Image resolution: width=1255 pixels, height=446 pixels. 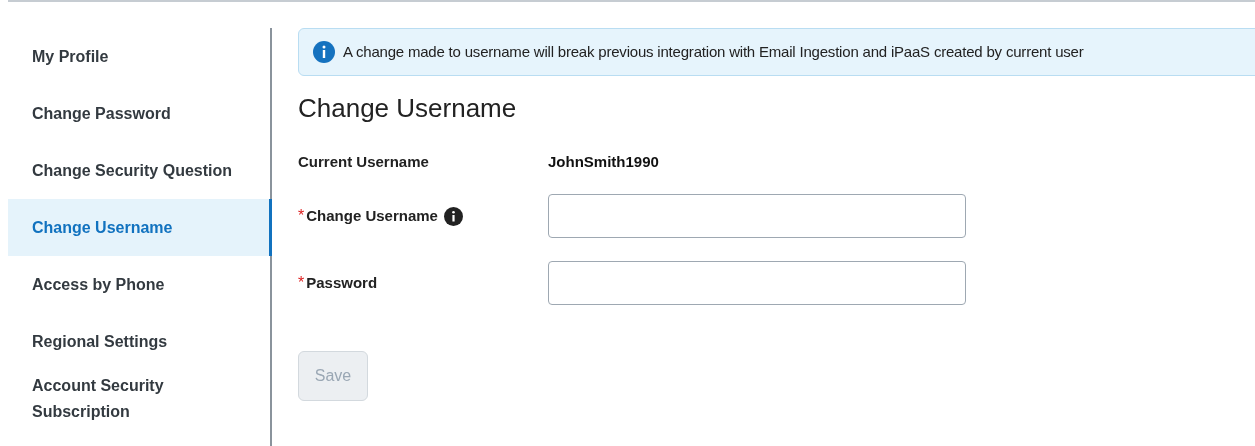 I want to click on sidebar-item: Account Security Subscription, so click(x=140, y=398).